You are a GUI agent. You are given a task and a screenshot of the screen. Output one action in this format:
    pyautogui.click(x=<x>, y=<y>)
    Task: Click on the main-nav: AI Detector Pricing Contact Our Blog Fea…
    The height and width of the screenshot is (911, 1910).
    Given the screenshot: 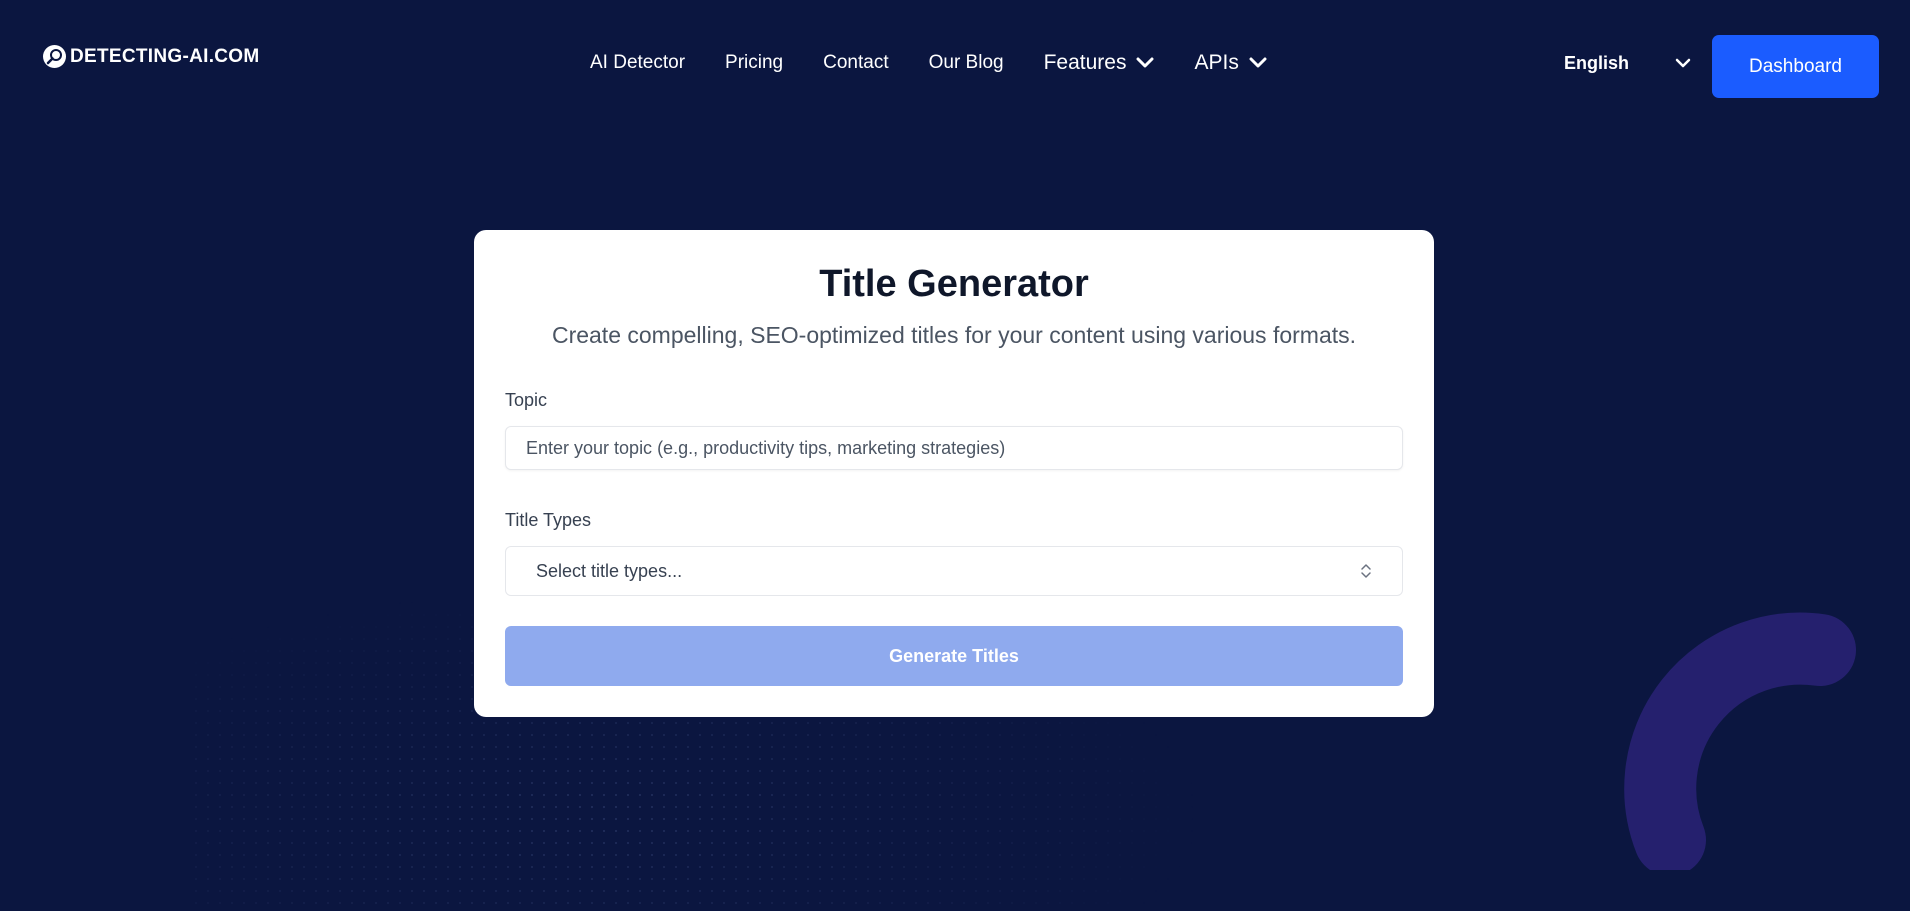 What is the action you would take?
    pyautogui.click(x=948, y=63)
    